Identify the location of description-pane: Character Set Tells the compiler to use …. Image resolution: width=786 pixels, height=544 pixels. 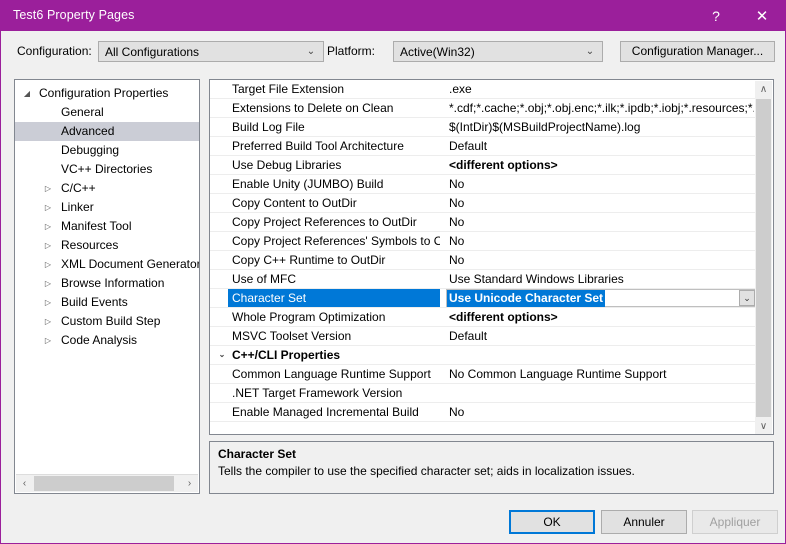
(491, 467).